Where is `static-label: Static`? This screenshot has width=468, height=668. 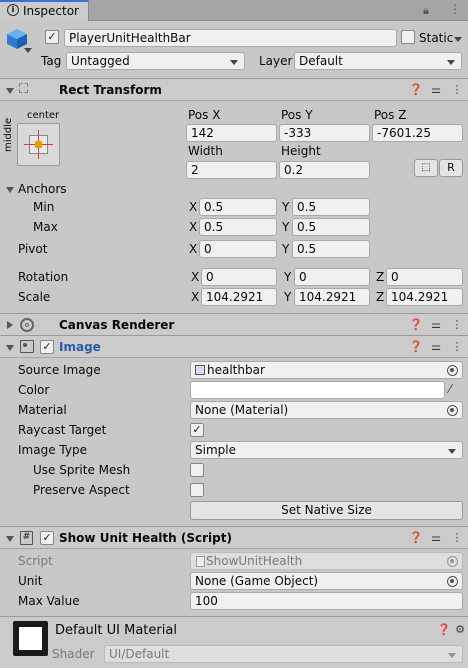
static-label: Static is located at coordinates (436, 38).